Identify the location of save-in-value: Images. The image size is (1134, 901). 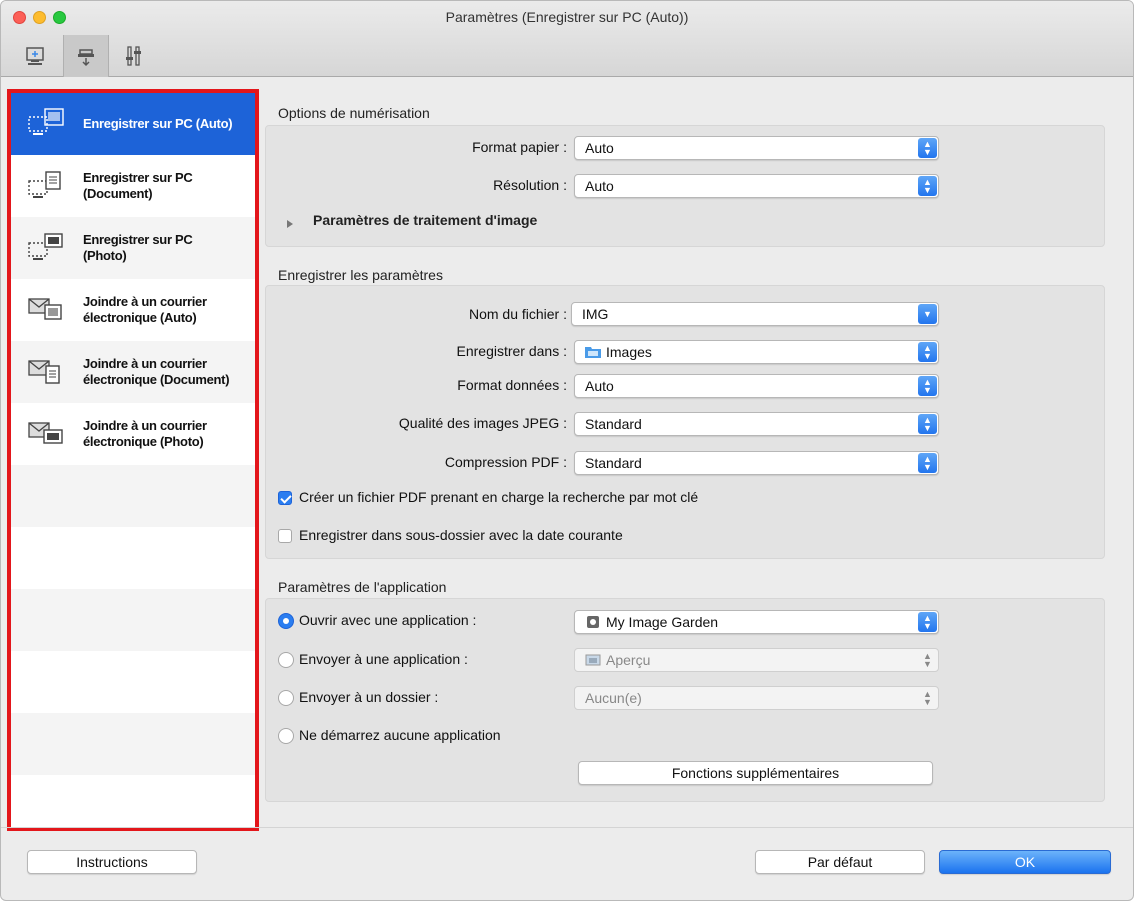
(629, 352).